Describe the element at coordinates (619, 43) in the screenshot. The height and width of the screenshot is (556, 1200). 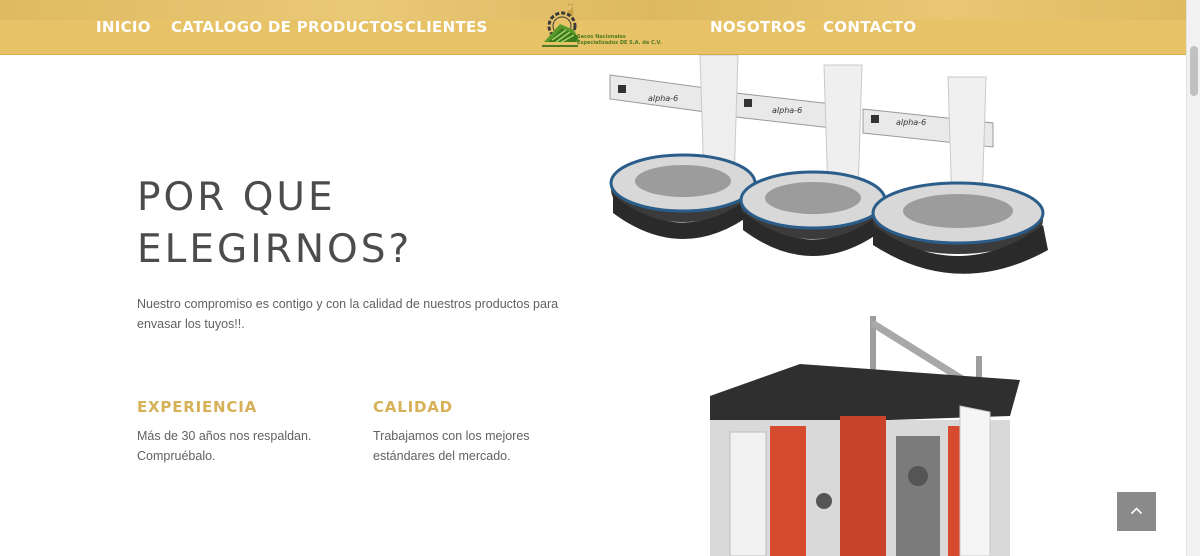
I see `logo-text-line-2: Especializados DE S.A. de C.V.` at that location.